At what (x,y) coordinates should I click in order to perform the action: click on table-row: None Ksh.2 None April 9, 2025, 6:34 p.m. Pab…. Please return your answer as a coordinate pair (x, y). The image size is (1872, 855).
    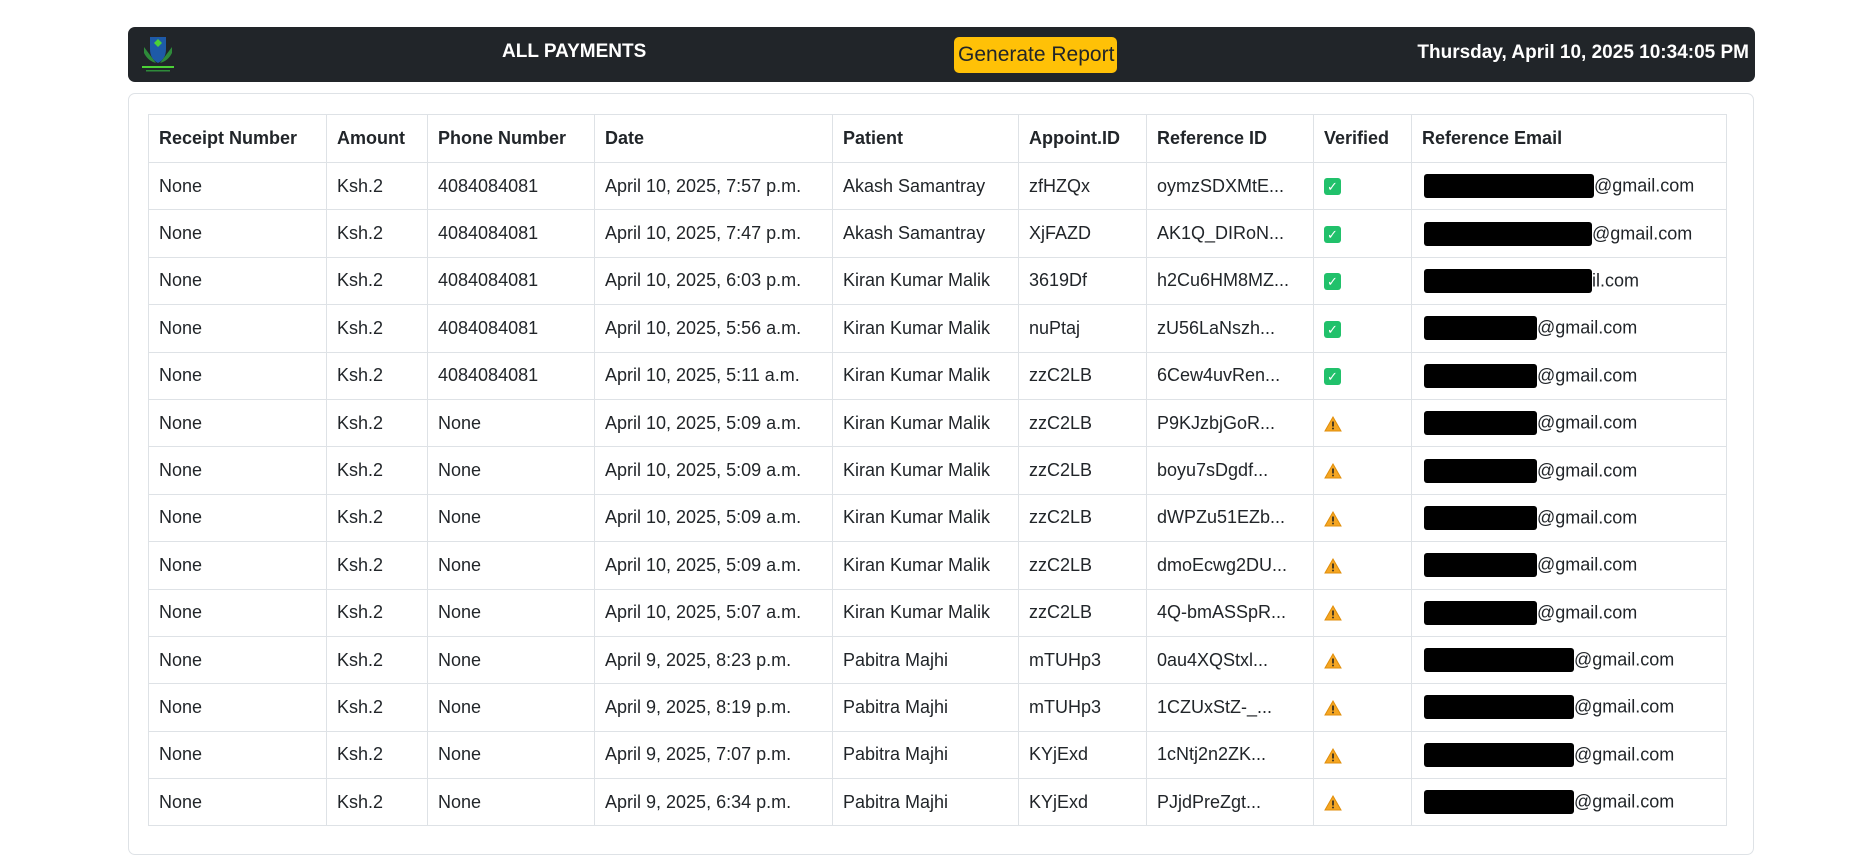
    Looking at the image, I should click on (937, 802).